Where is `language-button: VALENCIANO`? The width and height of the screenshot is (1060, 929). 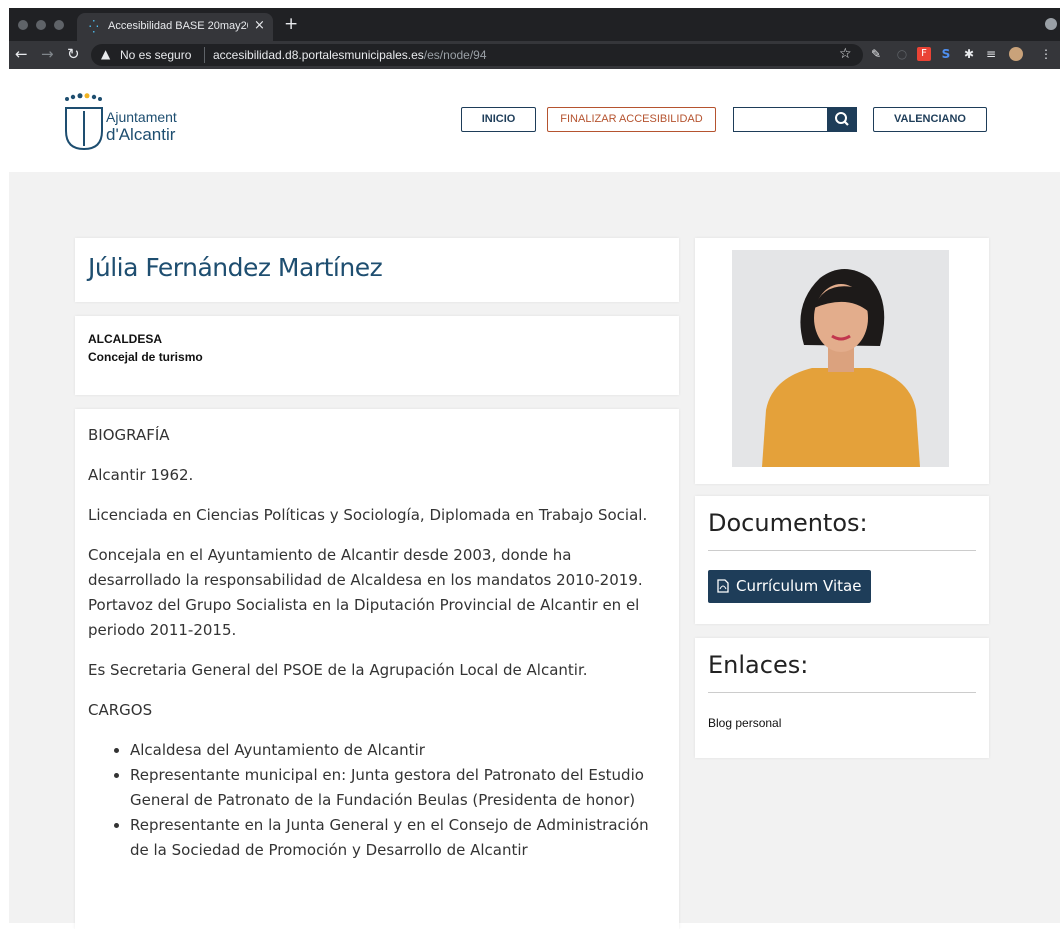 language-button: VALENCIANO is located at coordinates (930, 119).